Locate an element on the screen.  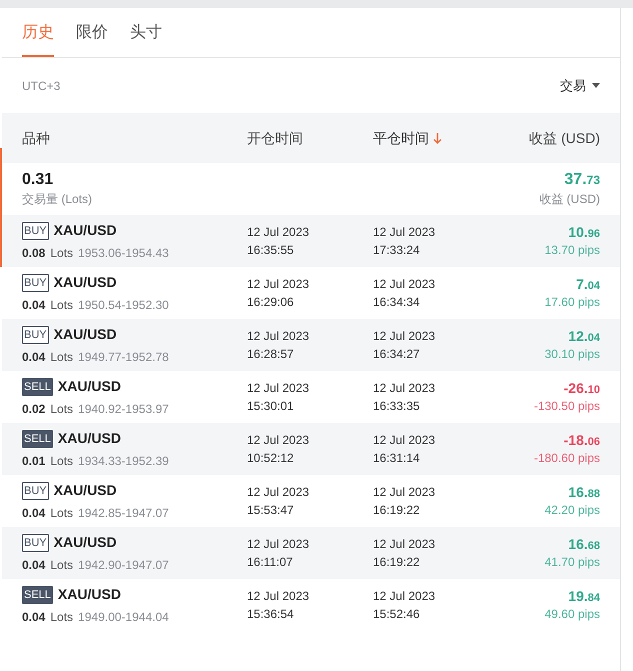
pips-label: 13.70 pips is located at coordinates (572, 250).